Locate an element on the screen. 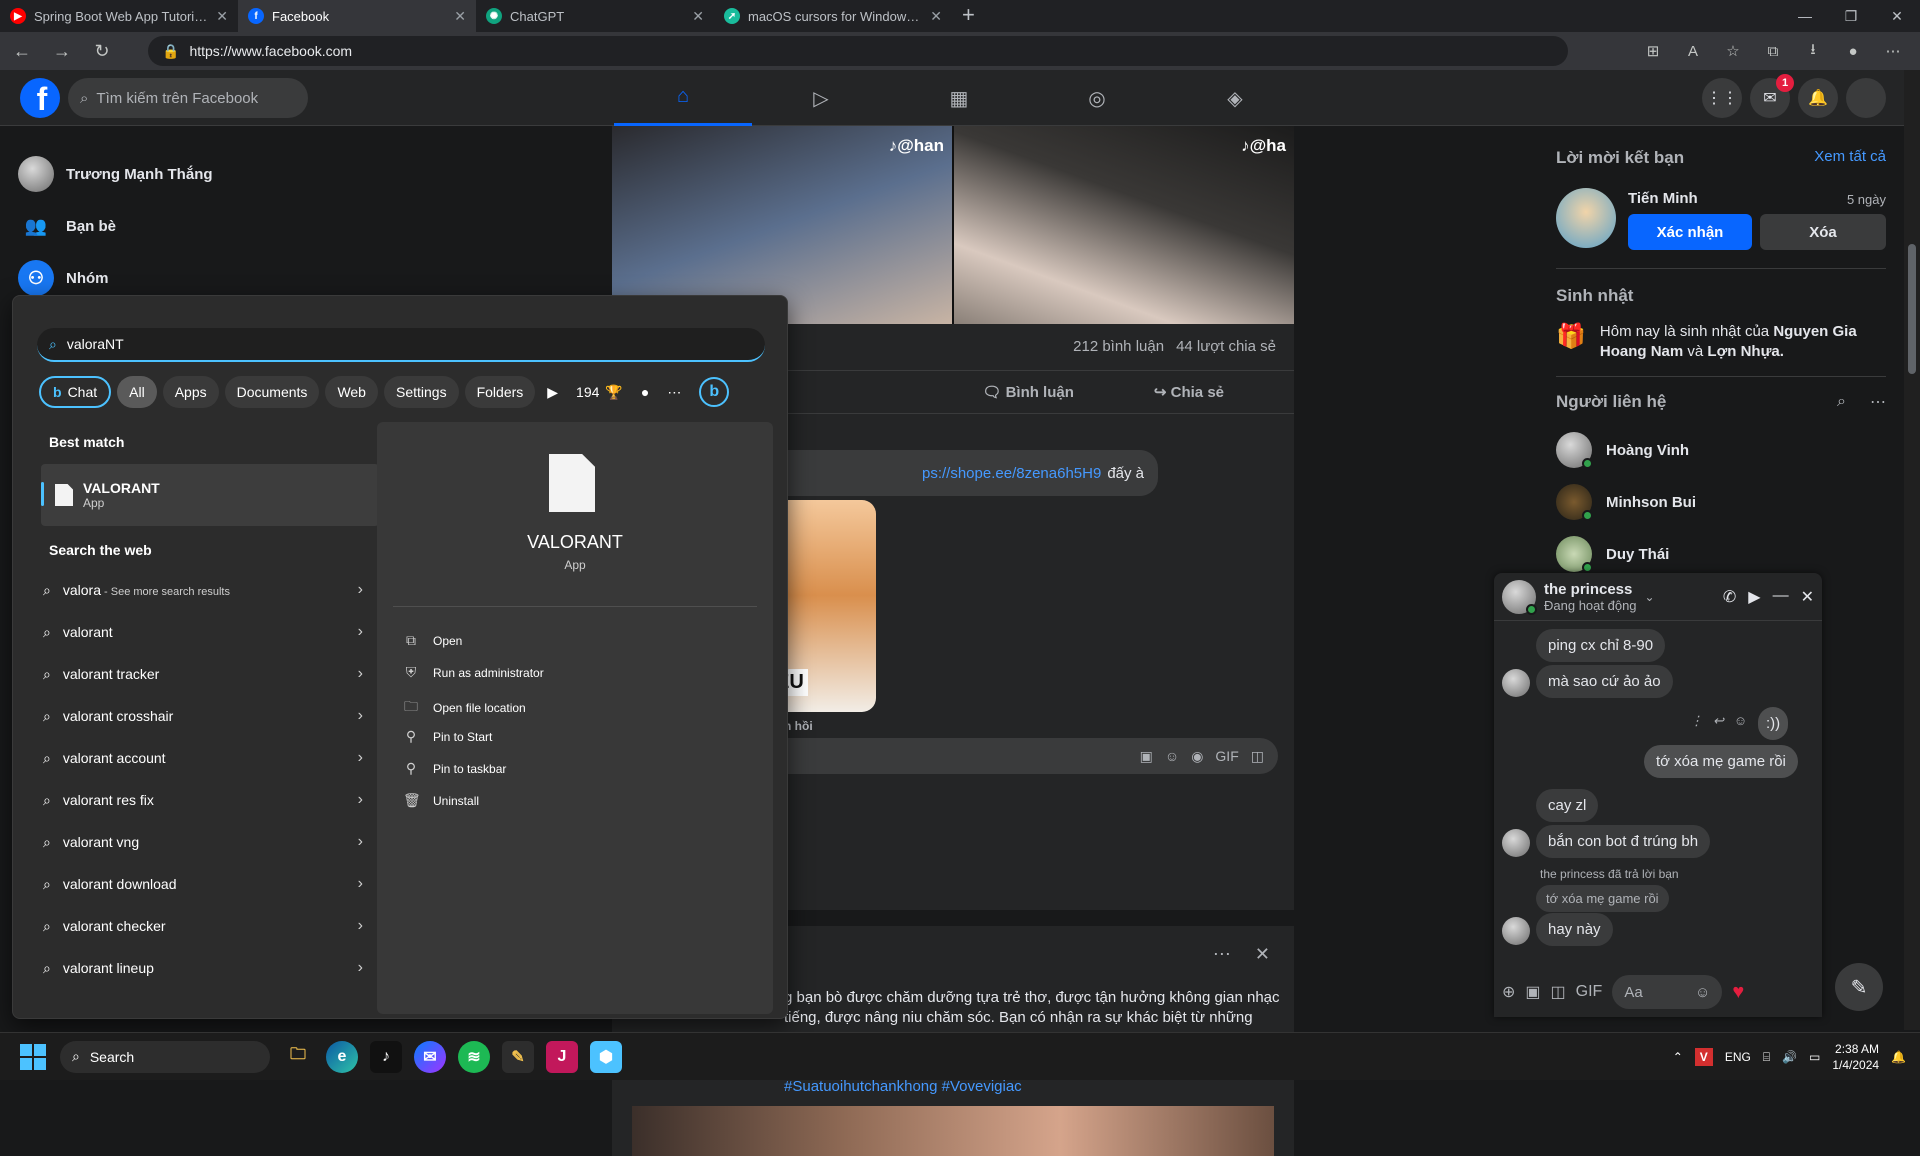 The width and height of the screenshot is (1920, 1156). groups-icon: ◎ is located at coordinates (1097, 98).